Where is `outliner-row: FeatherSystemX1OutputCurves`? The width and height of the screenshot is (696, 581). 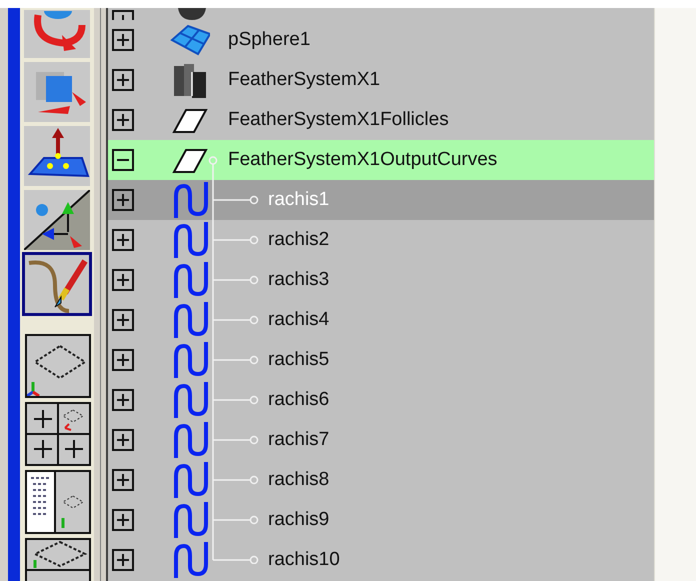 outliner-row: FeatherSystemX1OutputCurves is located at coordinates (381, 160).